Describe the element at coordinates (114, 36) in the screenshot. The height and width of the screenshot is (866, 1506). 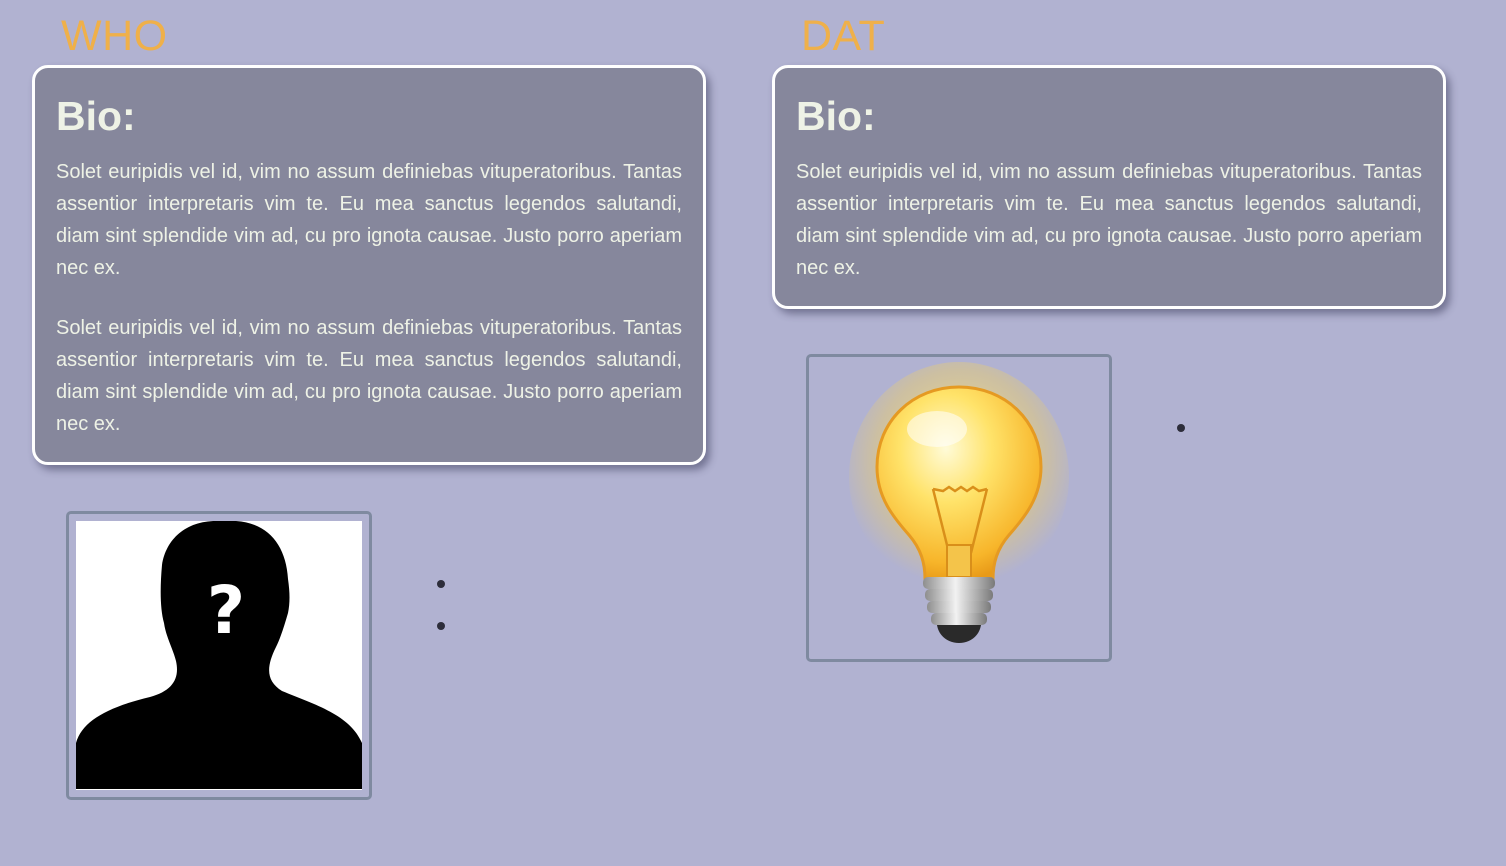
I see `column-title: WHO` at that location.